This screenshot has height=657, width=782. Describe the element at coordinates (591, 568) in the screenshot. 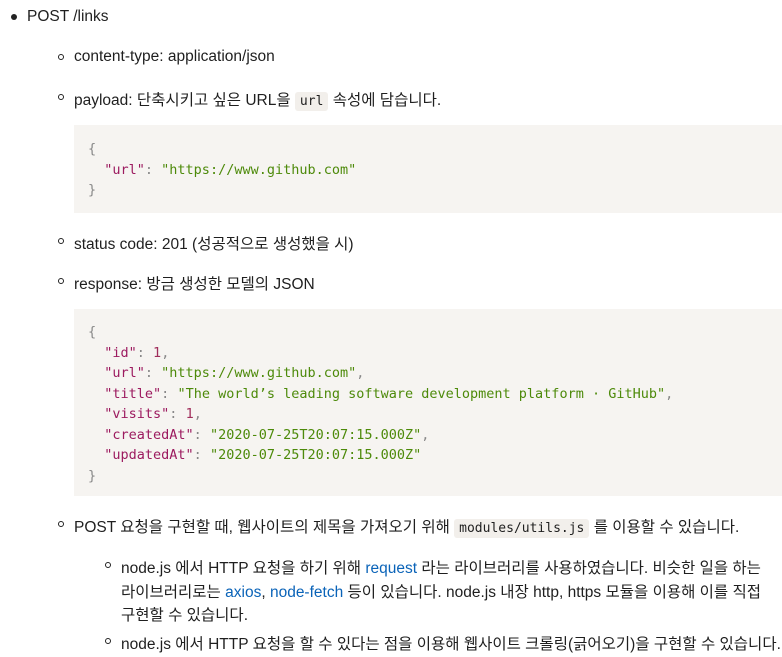

I see `sub1-text-b: 라는 라이브러리를 사용하였습니다. 비슷한 일을 하는` at that location.